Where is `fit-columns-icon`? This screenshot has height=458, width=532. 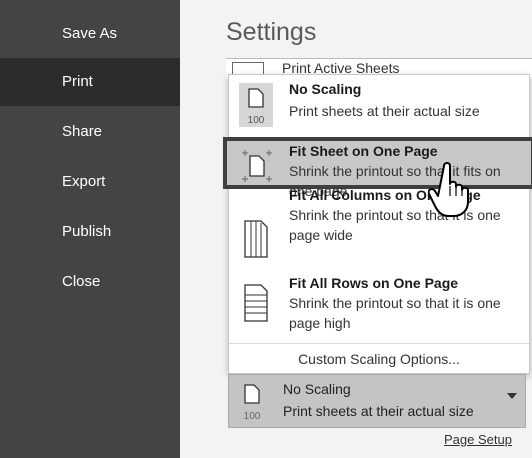 fit-columns-icon is located at coordinates (256, 239).